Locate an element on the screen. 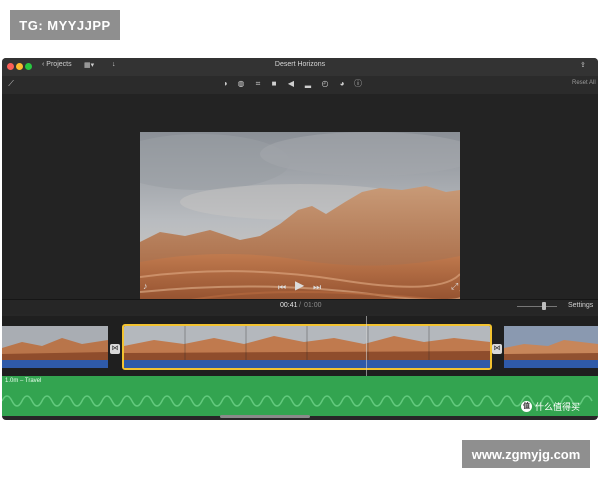  total-time: 01:00 is located at coordinates (313, 305).